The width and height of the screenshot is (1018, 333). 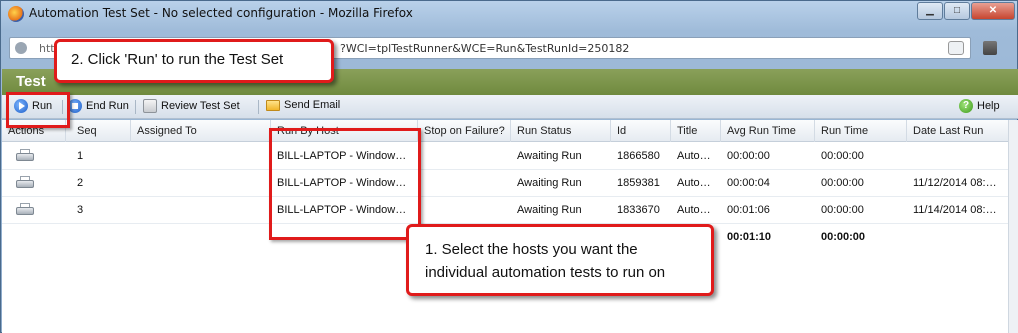 I want to click on cell-id: 1859381, so click(x=638, y=183).